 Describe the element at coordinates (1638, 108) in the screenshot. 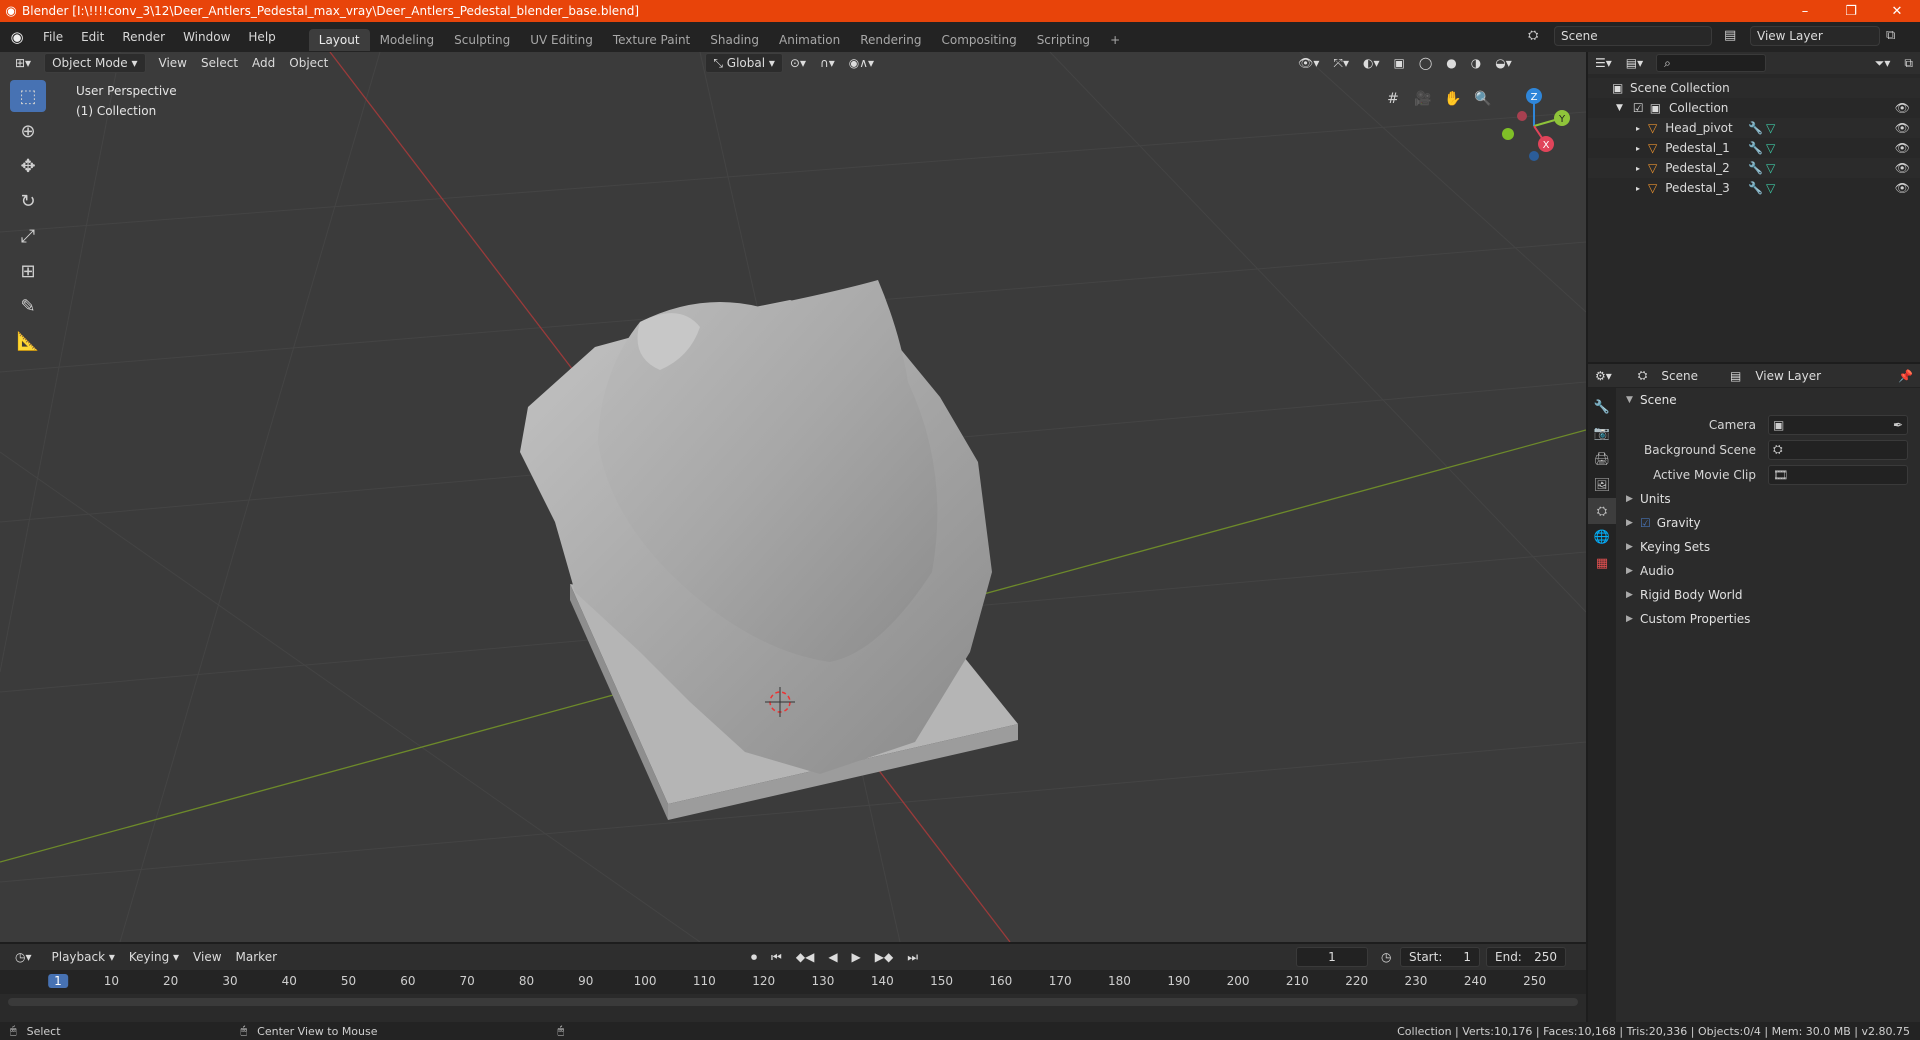

I see `collection-checkbox-icon: ☑` at that location.